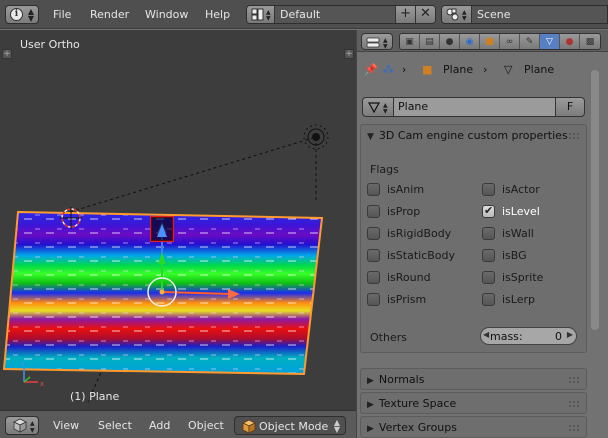  I want to click on add-layout-button: +, so click(405, 14).